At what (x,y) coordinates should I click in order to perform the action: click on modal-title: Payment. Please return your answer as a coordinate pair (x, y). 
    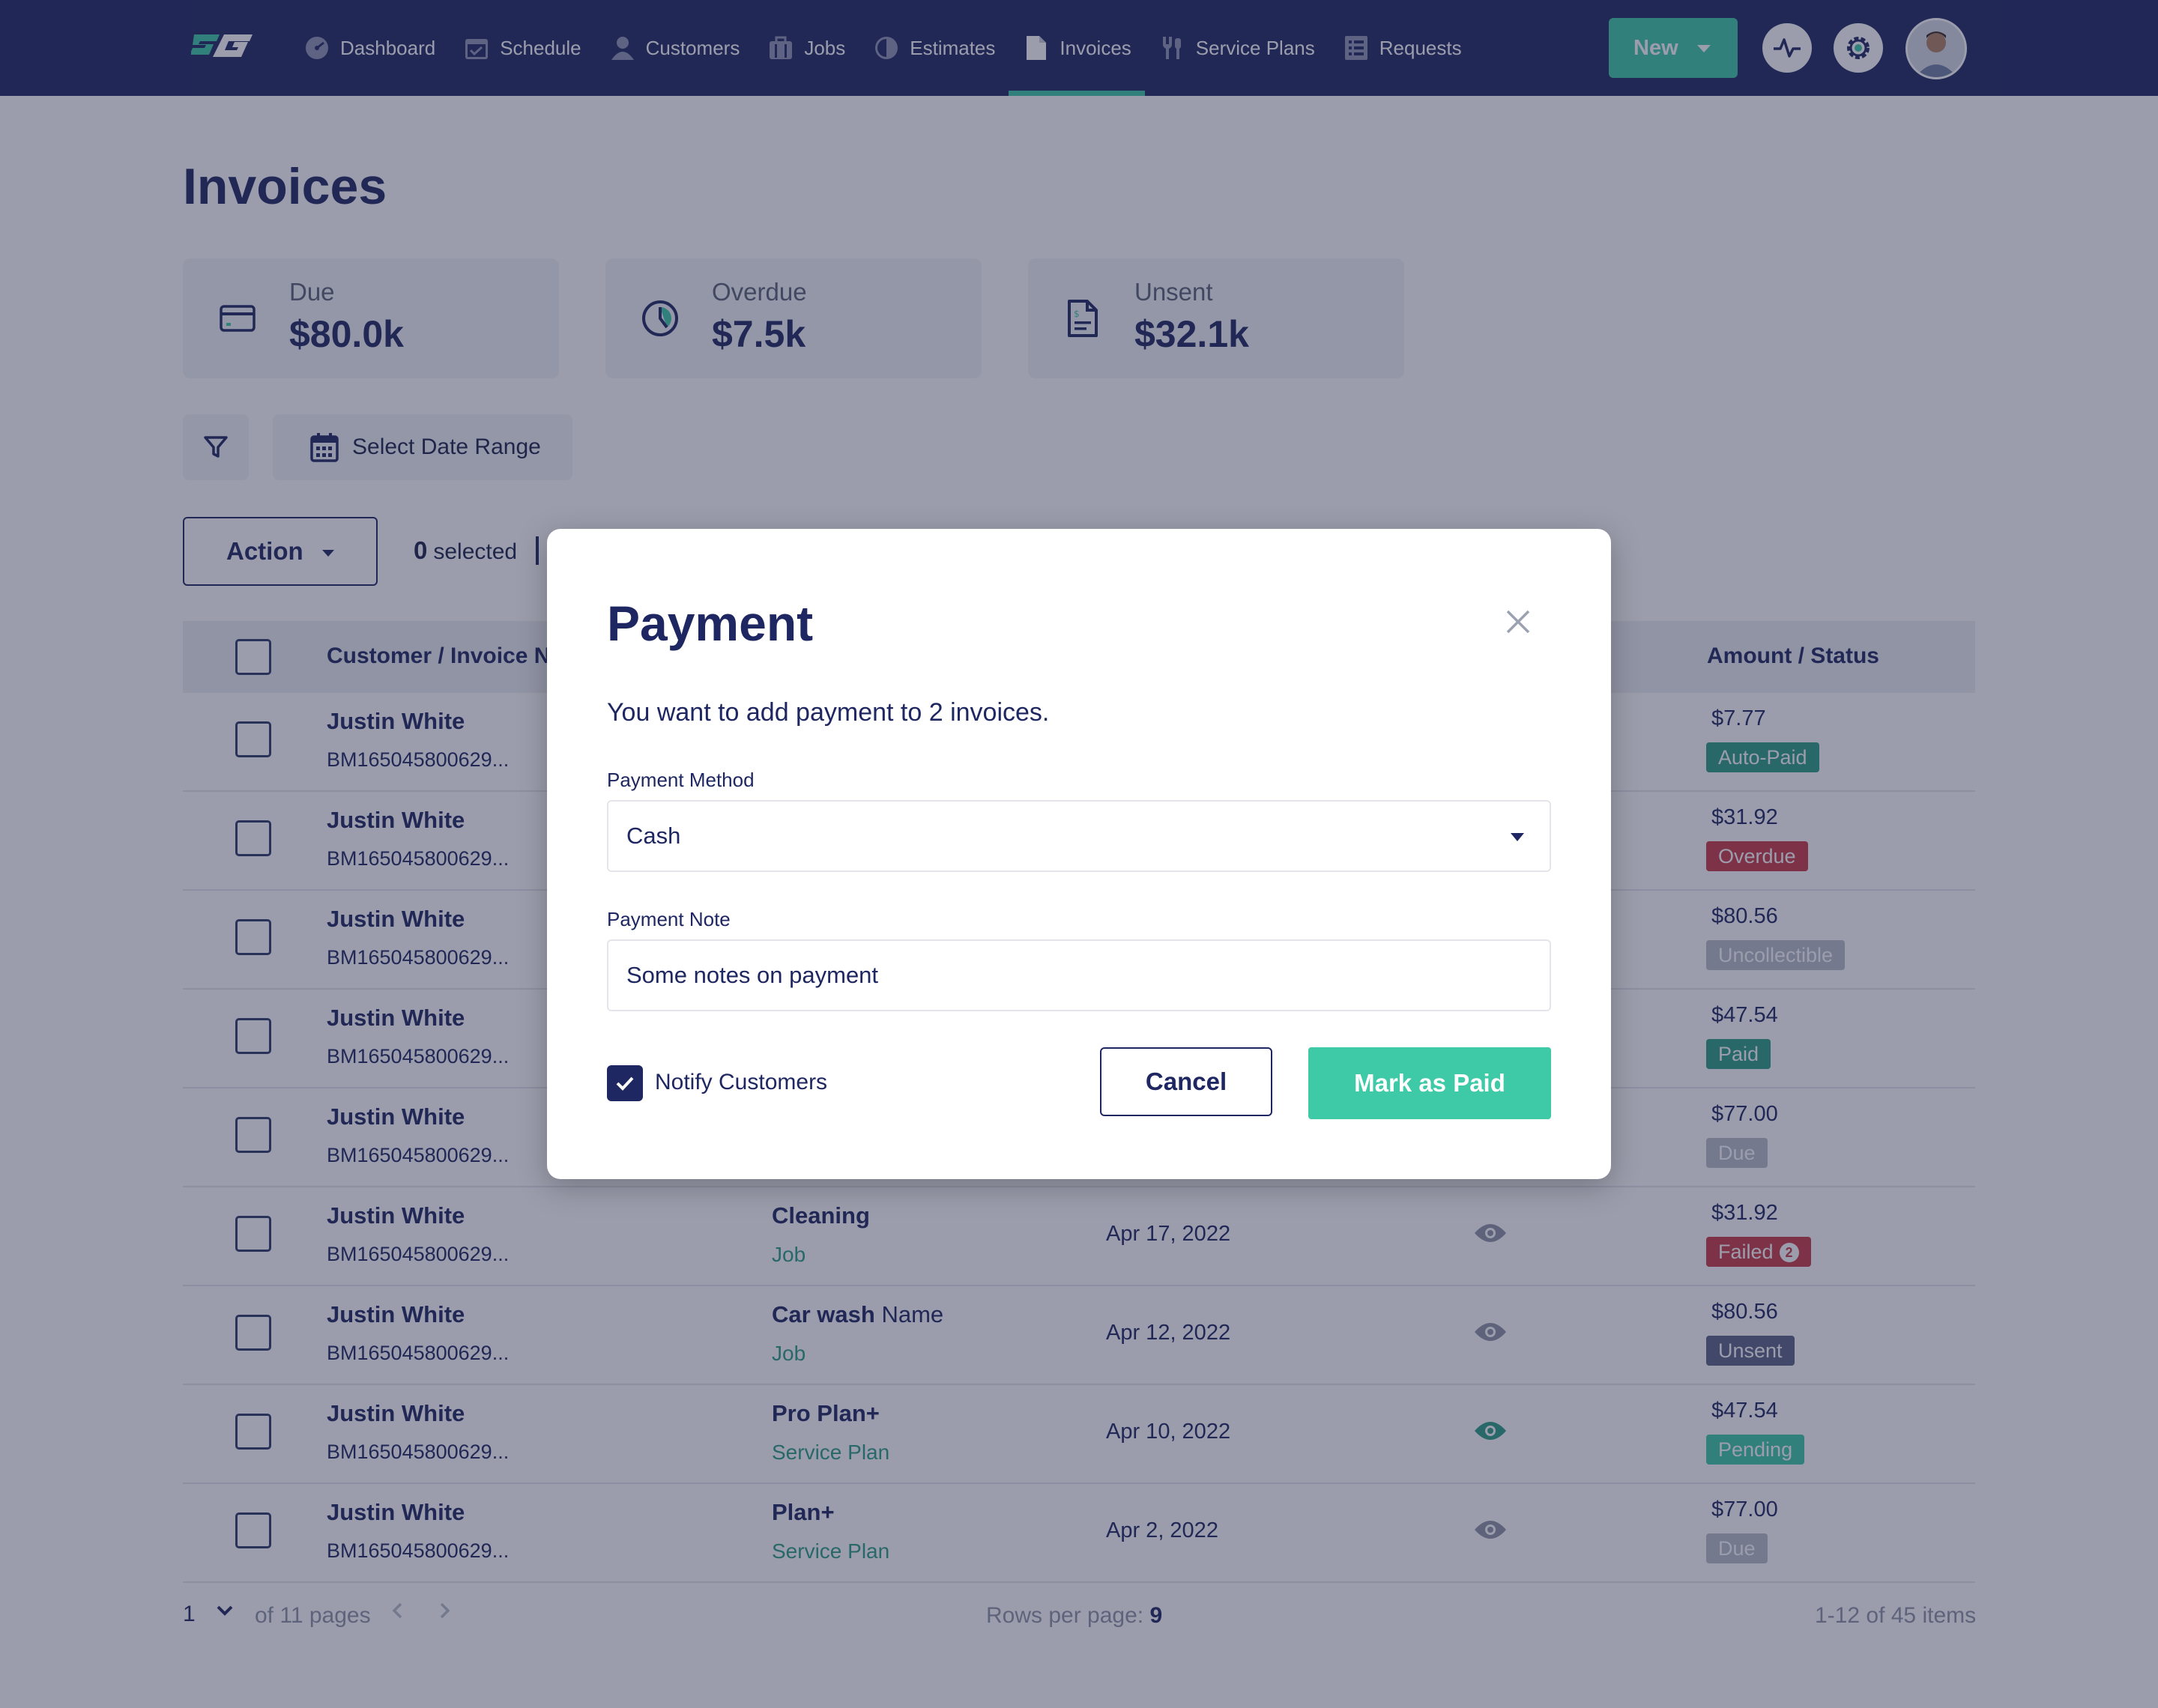
    Looking at the image, I should click on (710, 623).